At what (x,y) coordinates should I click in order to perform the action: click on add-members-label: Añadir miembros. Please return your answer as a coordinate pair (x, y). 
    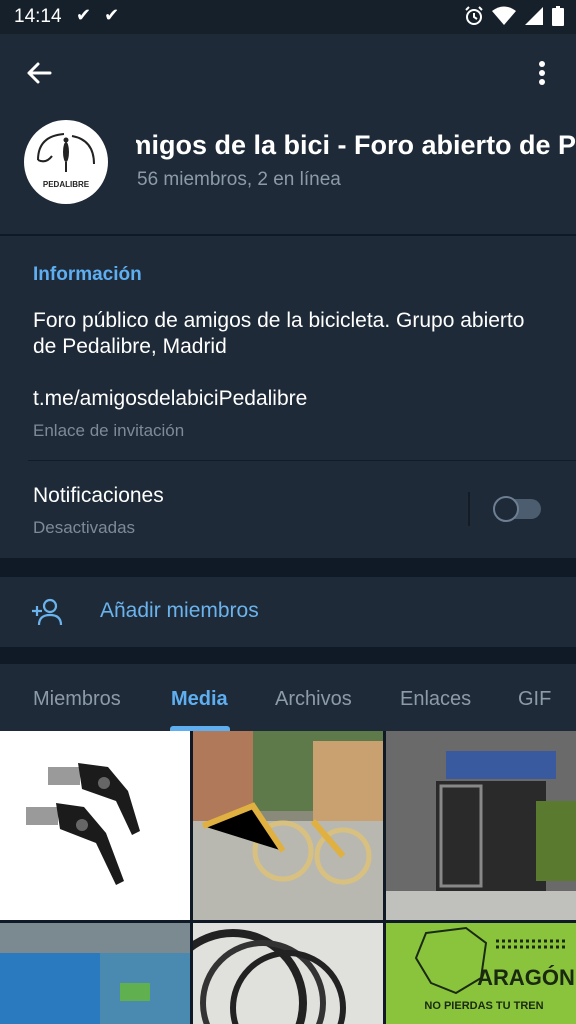
    Looking at the image, I should click on (179, 610).